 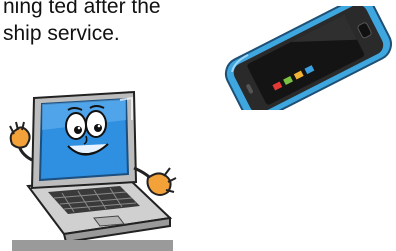 What do you see at coordinates (61, 33) in the screenshot?
I see `caption-line-2: ship service.` at bounding box center [61, 33].